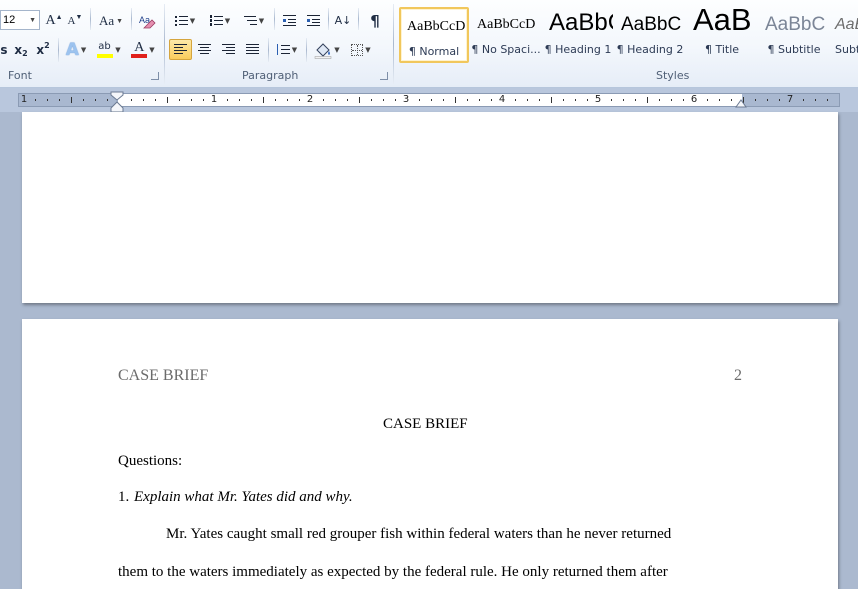 This screenshot has height=589, width=858. I want to click on justify-button, so click(252, 49).